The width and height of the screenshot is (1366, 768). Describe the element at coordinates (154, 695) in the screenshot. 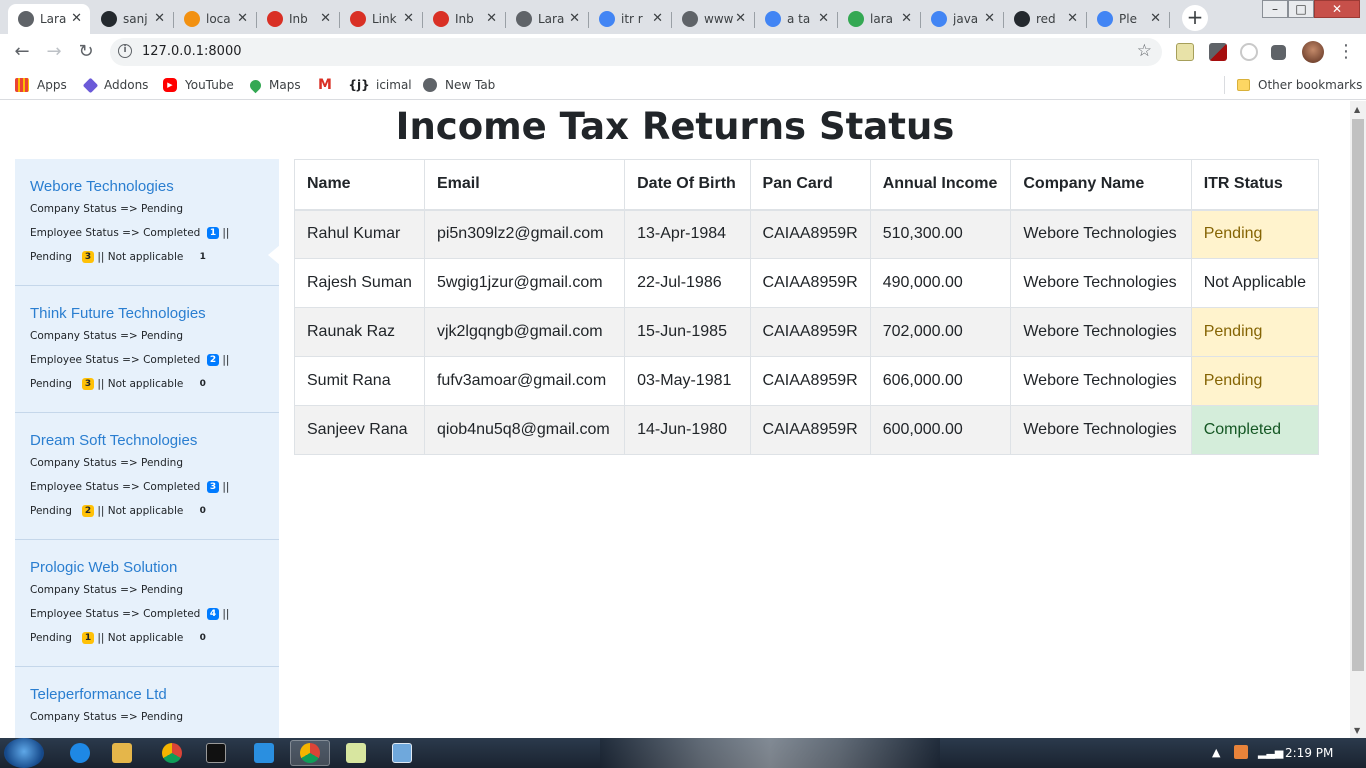

I see `company-name-link: Teleperformance Ltd` at that location.